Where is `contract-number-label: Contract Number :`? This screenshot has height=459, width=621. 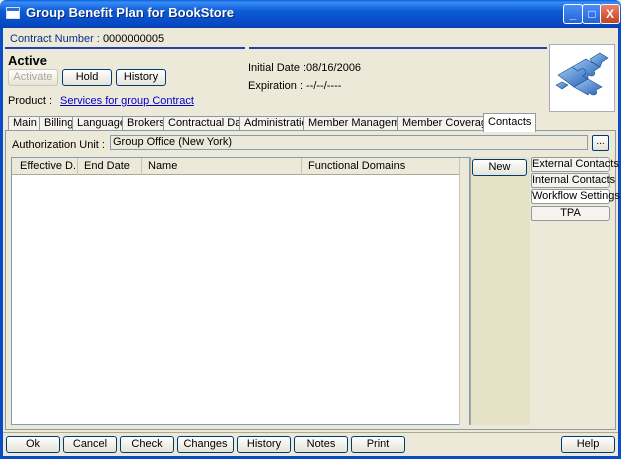 contract-number-label: Contract Number : is located at coordinates (55, 39).